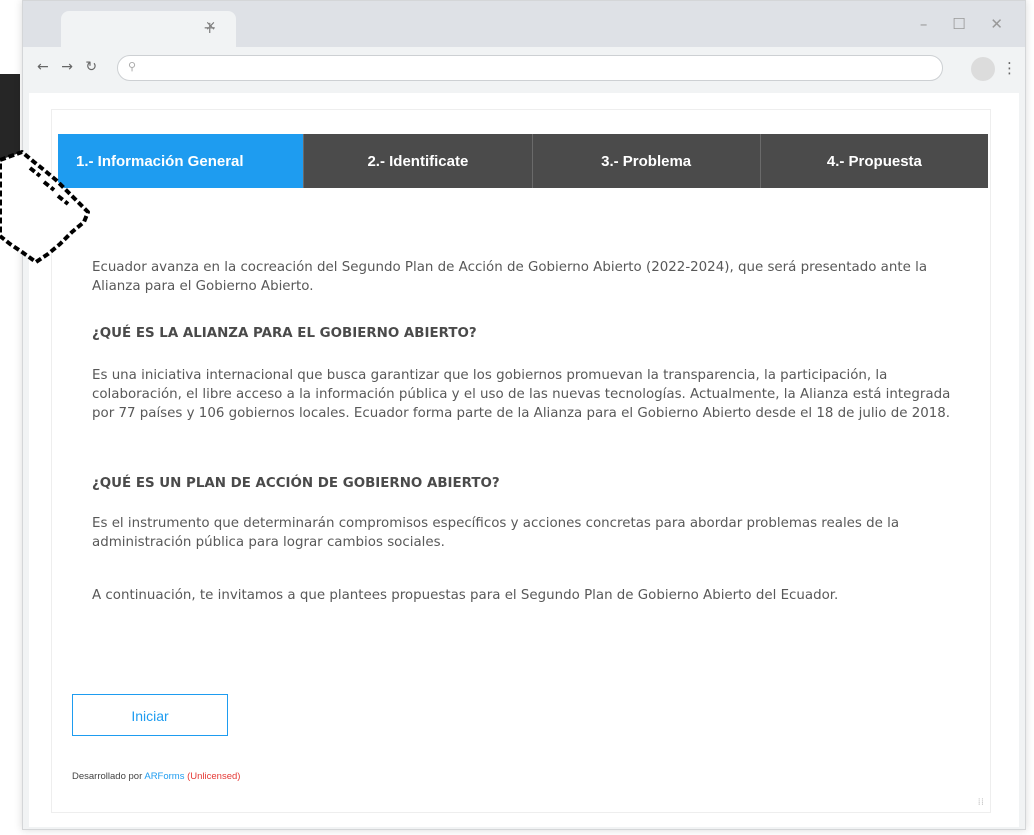 Image resolution: width=1034 pixels, height=835 pixels. What do you see at coordinates (874, 161) in the screenshot?
I see `step-propuesta: 4.- Propuesta` at bounding box center [874, 161].